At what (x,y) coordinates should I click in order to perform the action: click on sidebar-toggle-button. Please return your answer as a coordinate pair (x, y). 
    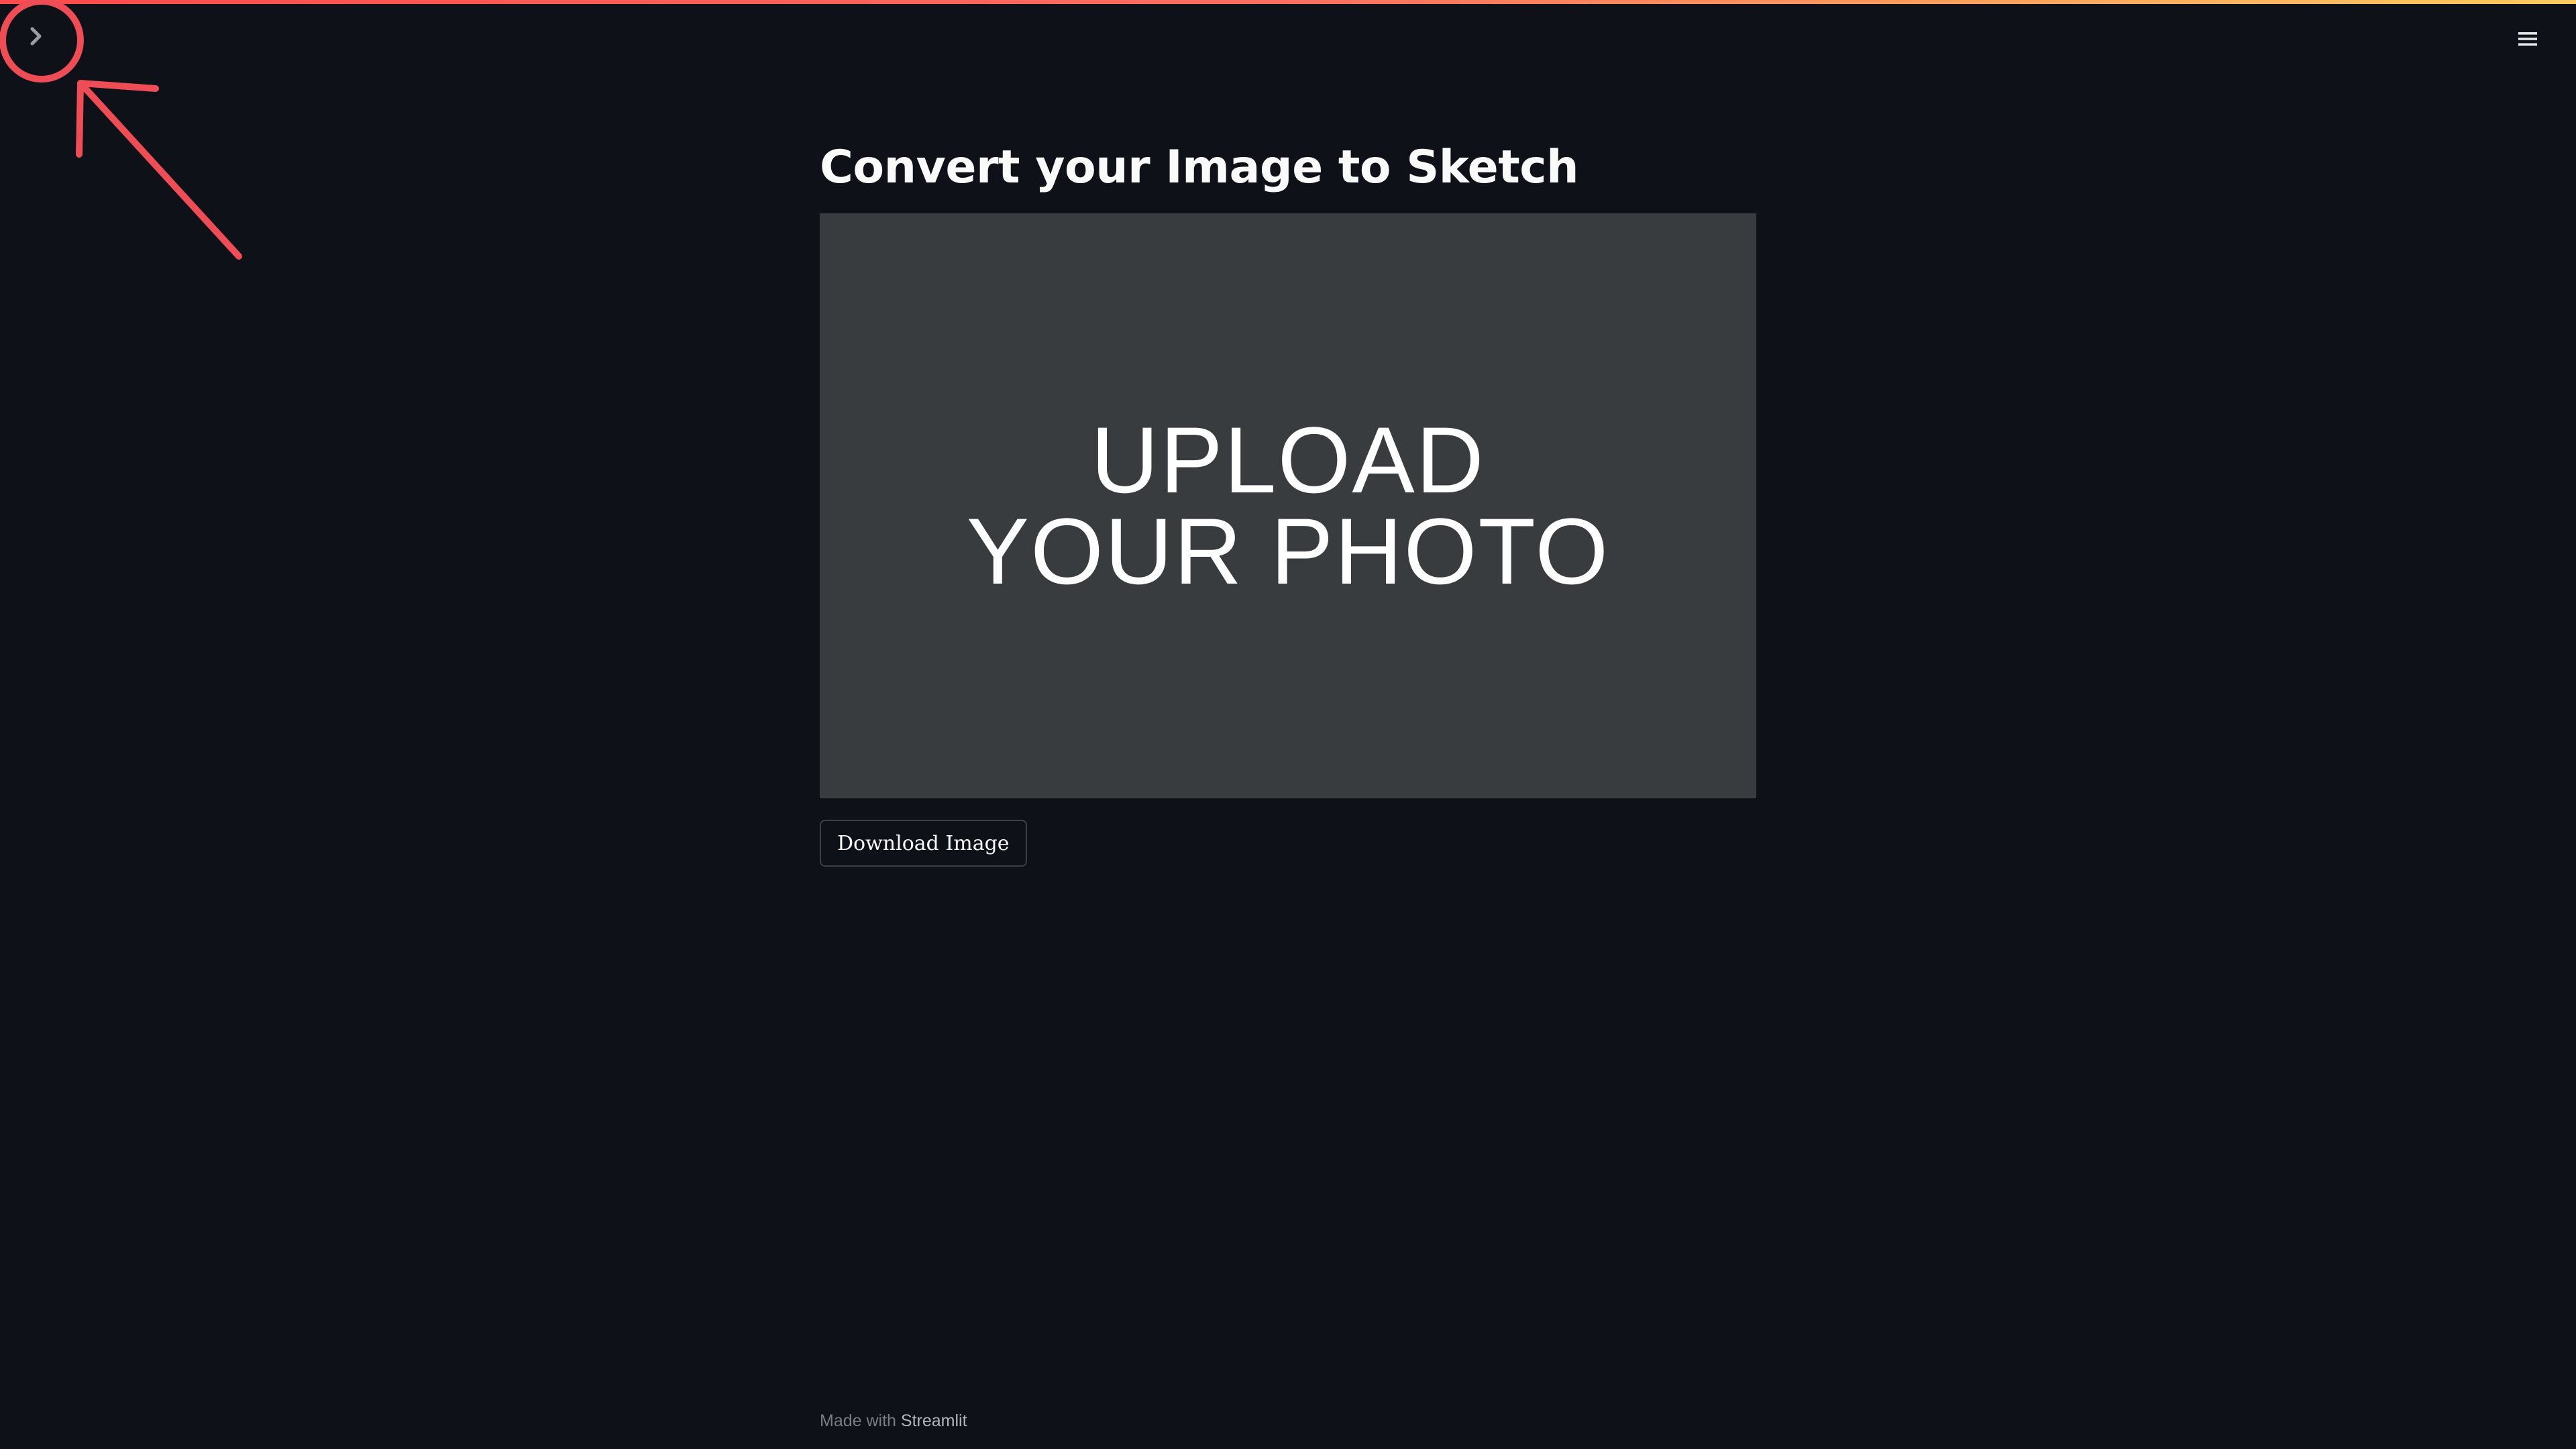
    Looking at the image, I should click on (36, 36).